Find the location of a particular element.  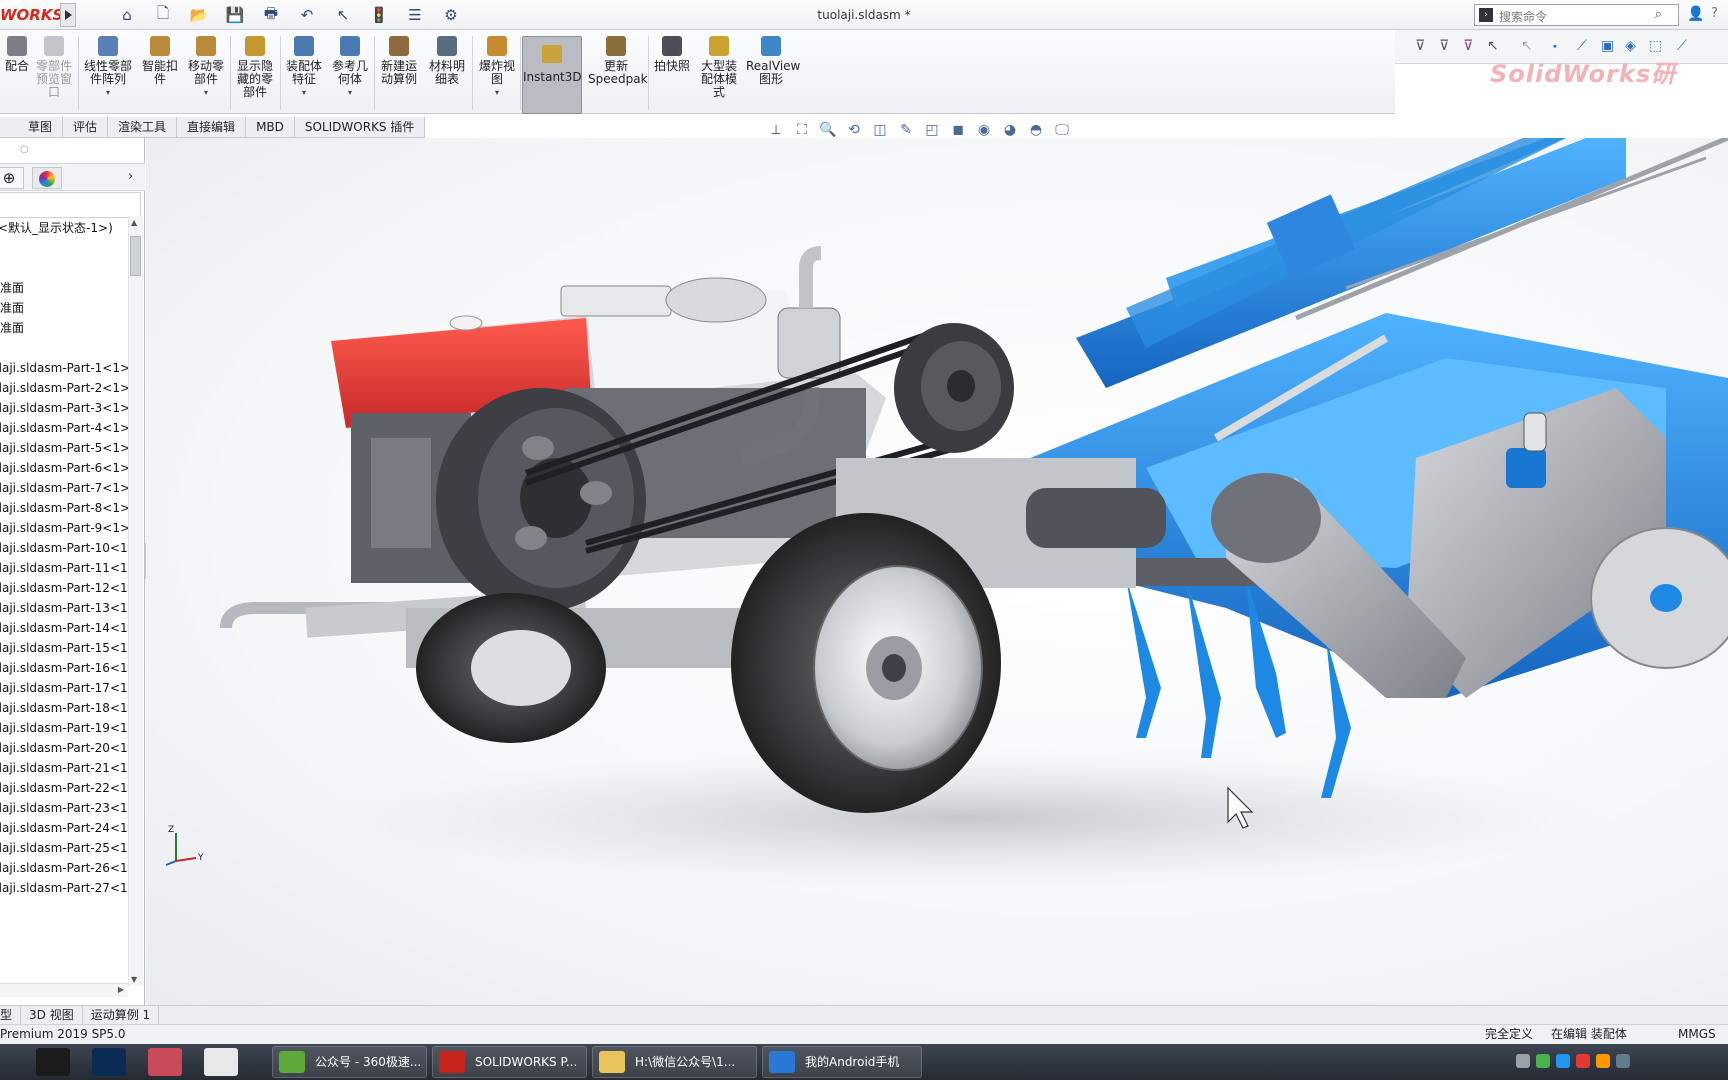

update-speedpak-button: 更新 Speedpak is located at coordinates (618, 61).